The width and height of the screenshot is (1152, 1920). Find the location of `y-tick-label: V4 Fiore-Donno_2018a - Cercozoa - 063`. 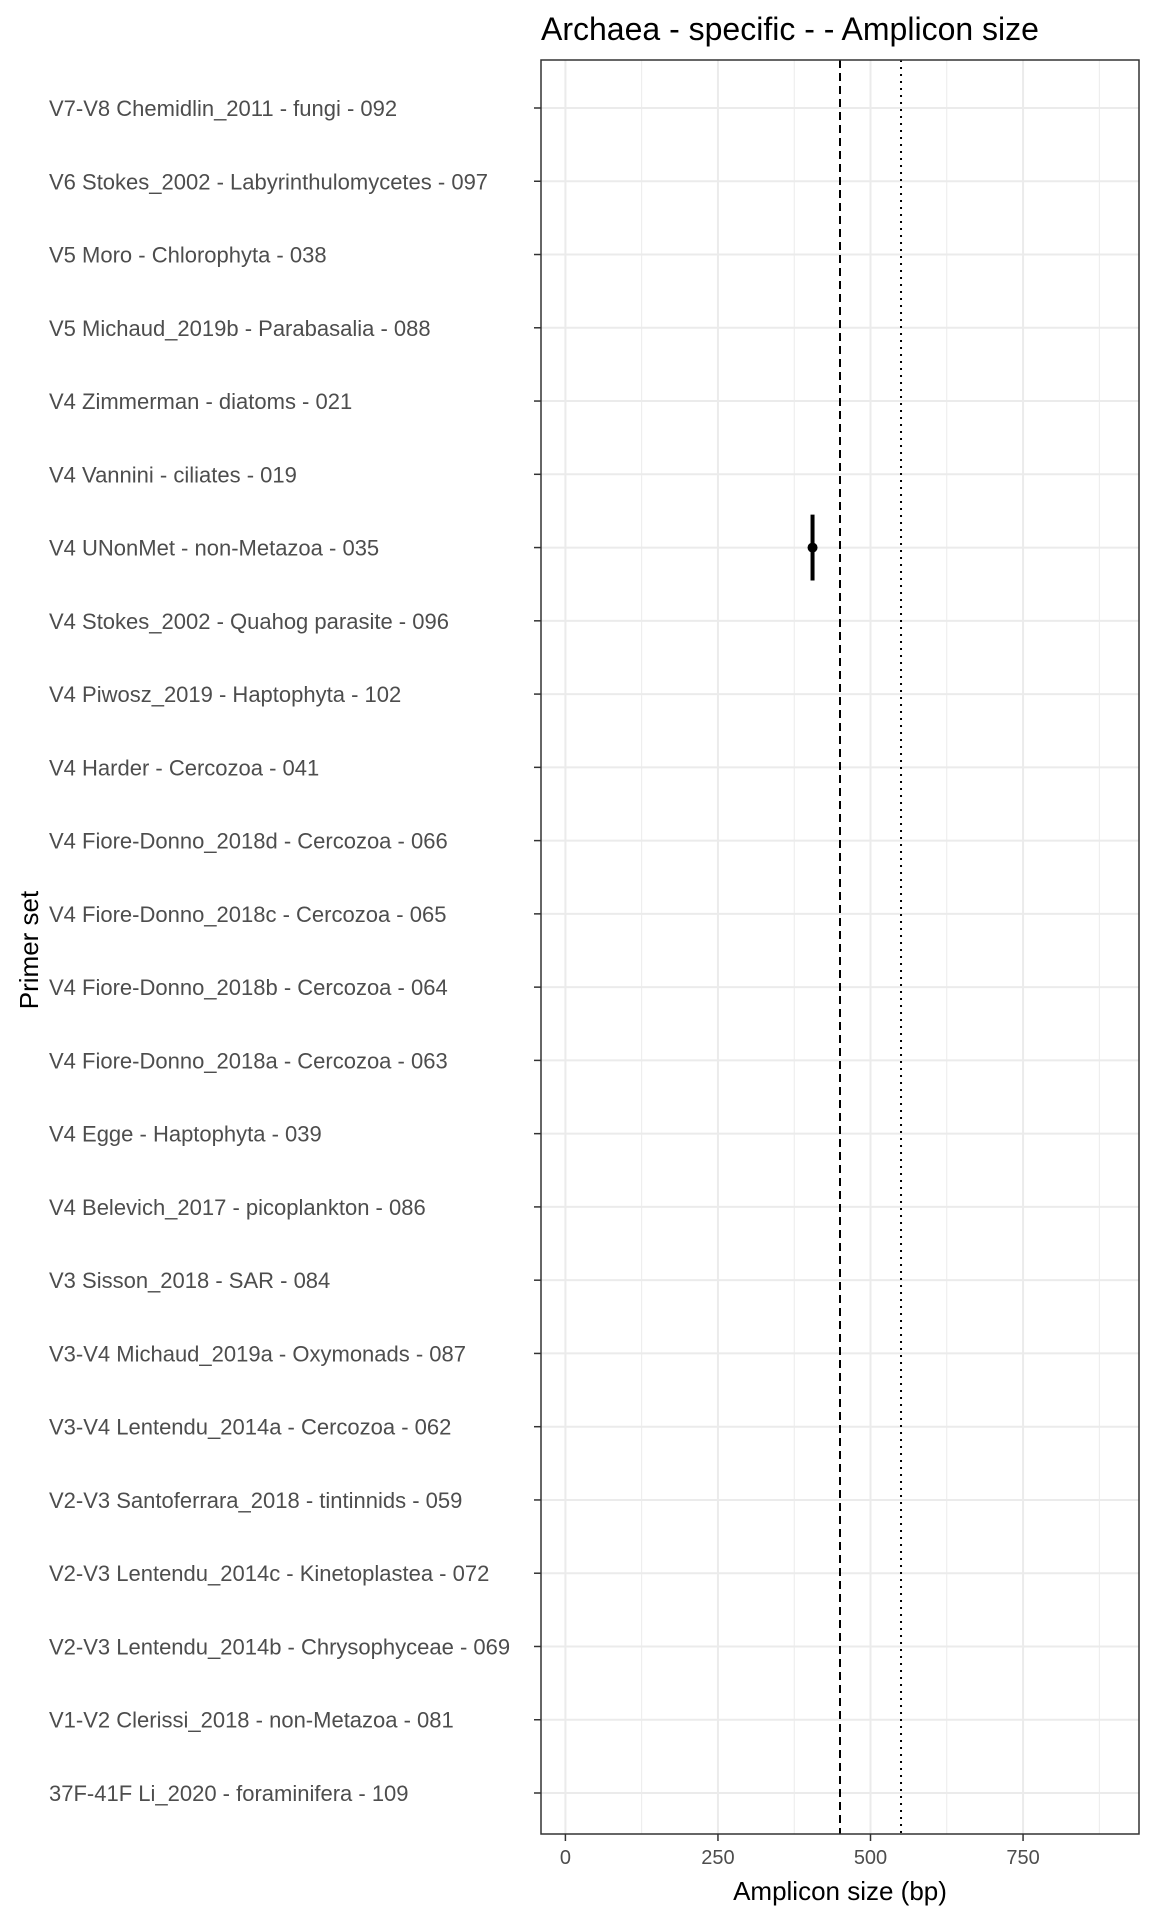

y-tick-label: V4 Fiore-Donno_2018a - Cercozoa - 063 is located at coordinates (248, 1060).